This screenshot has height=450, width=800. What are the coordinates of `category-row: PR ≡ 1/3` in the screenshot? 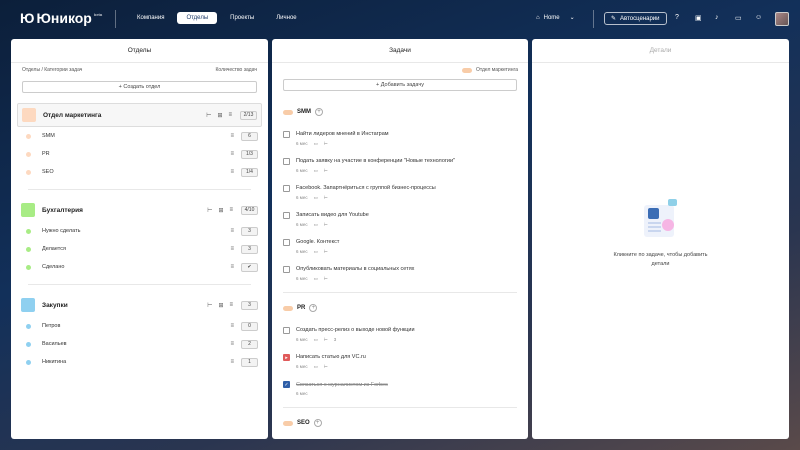 It's located at (139, 154).